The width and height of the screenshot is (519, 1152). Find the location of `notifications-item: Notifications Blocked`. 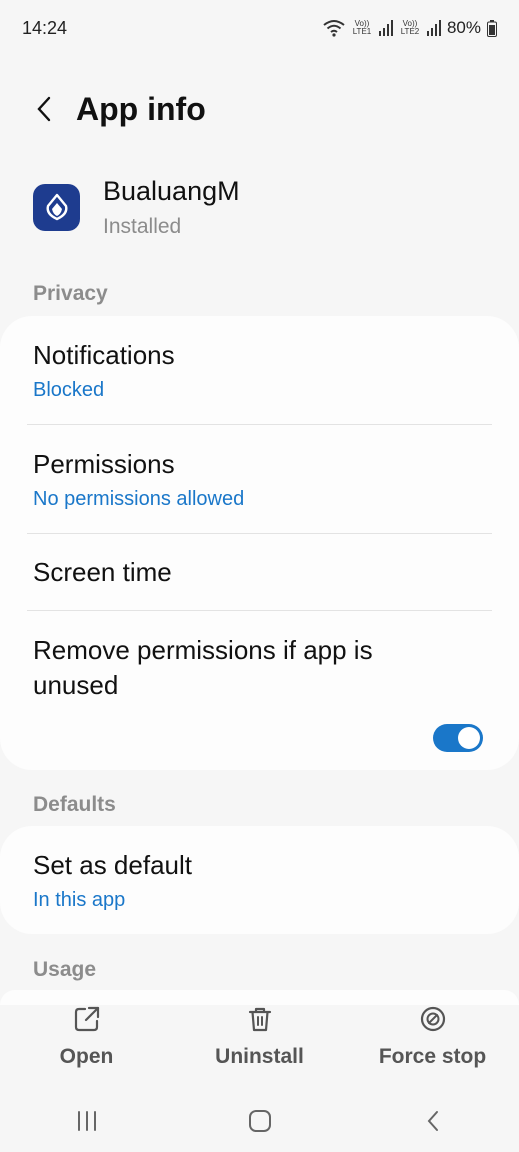

notifications-item: Notifications Blocked is located at coordinates (259, 370).